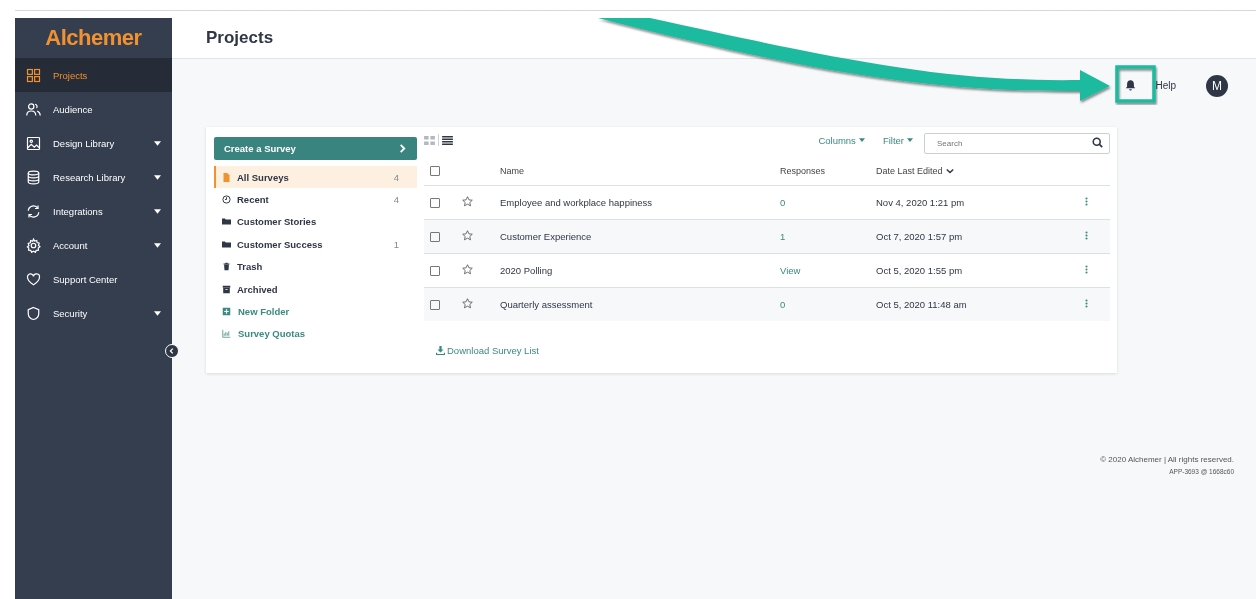 This screenshot has width=1256, height=599. Describe the element at coordinates (240, 38) in the screenshot. I see `page-title: Projects` at that location.